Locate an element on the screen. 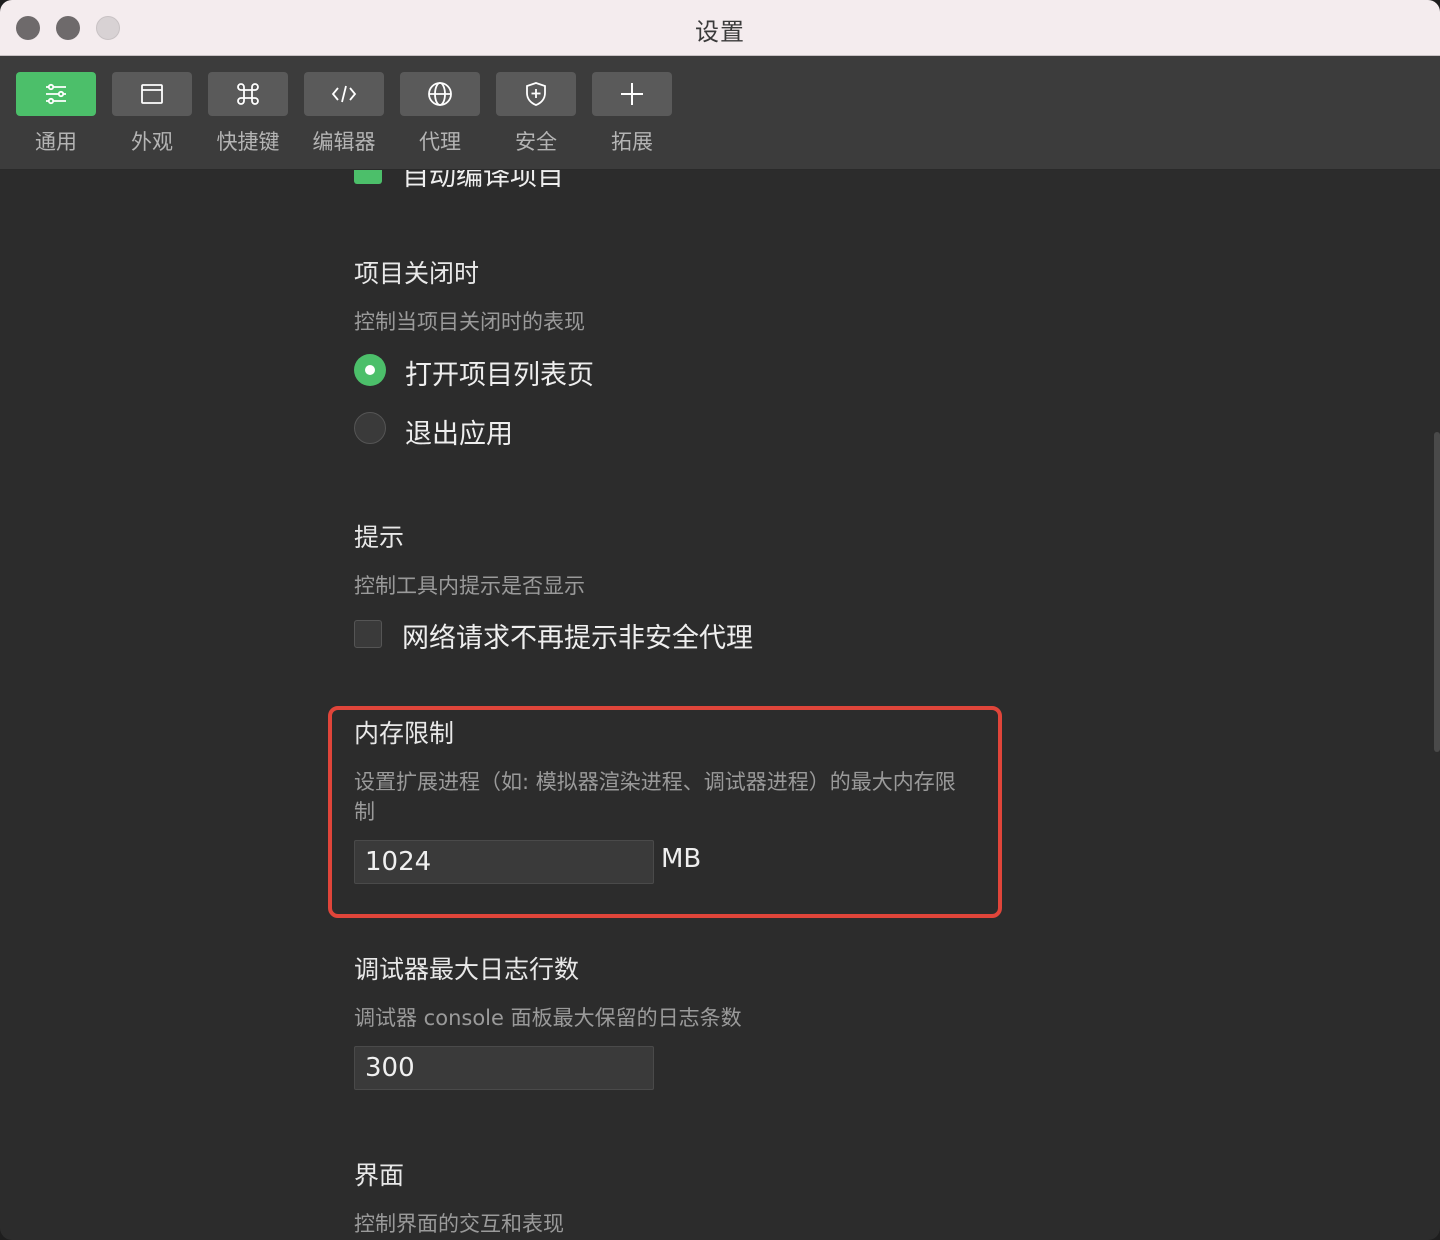  window-icon is located at coordinates (152, 94).